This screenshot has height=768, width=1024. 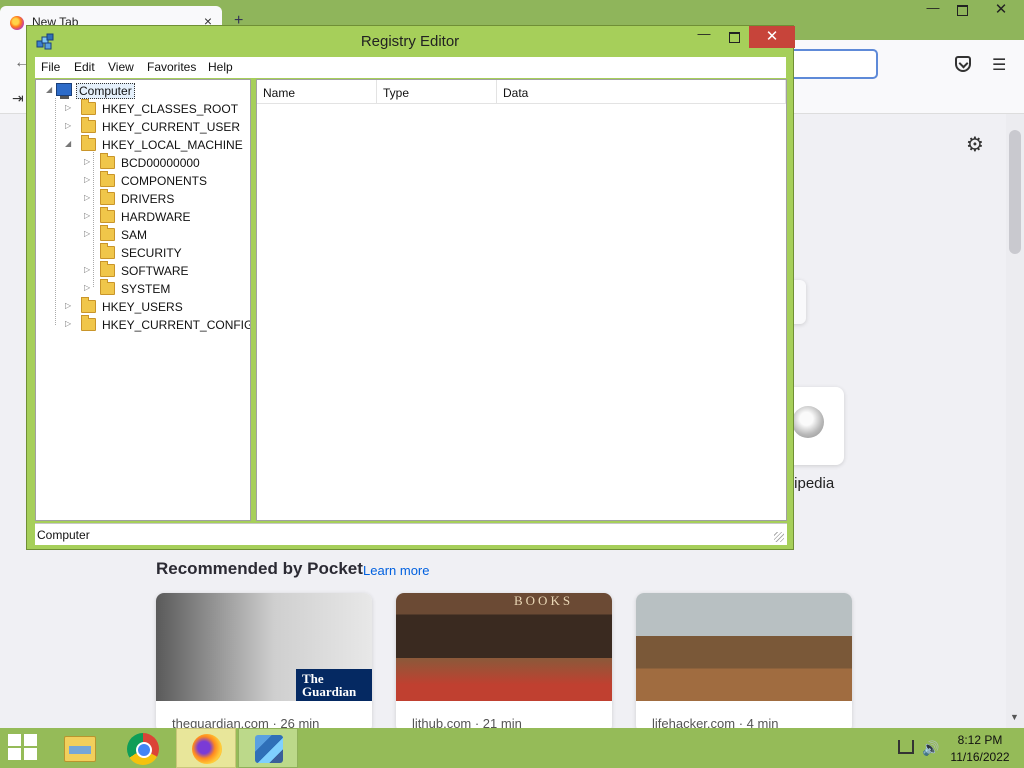 What do you see at coordinates (151, 253) in the screenshot?
I see `tree-node-label: SECURITY` at bounding box center [151, 253].